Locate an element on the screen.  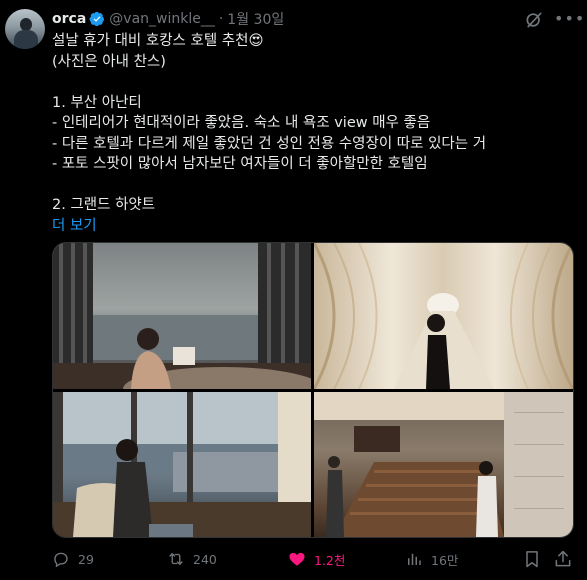
like-button: 1.2천 is located at coordinates (316, 559).